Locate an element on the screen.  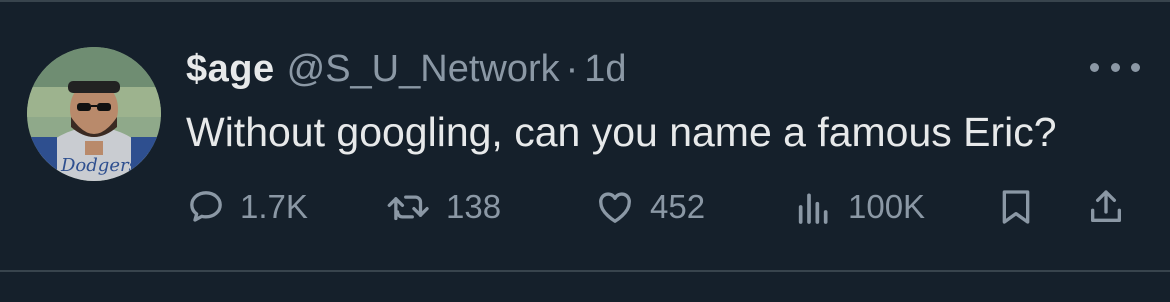
bookmark-button is located at coordinates (1016, 207).